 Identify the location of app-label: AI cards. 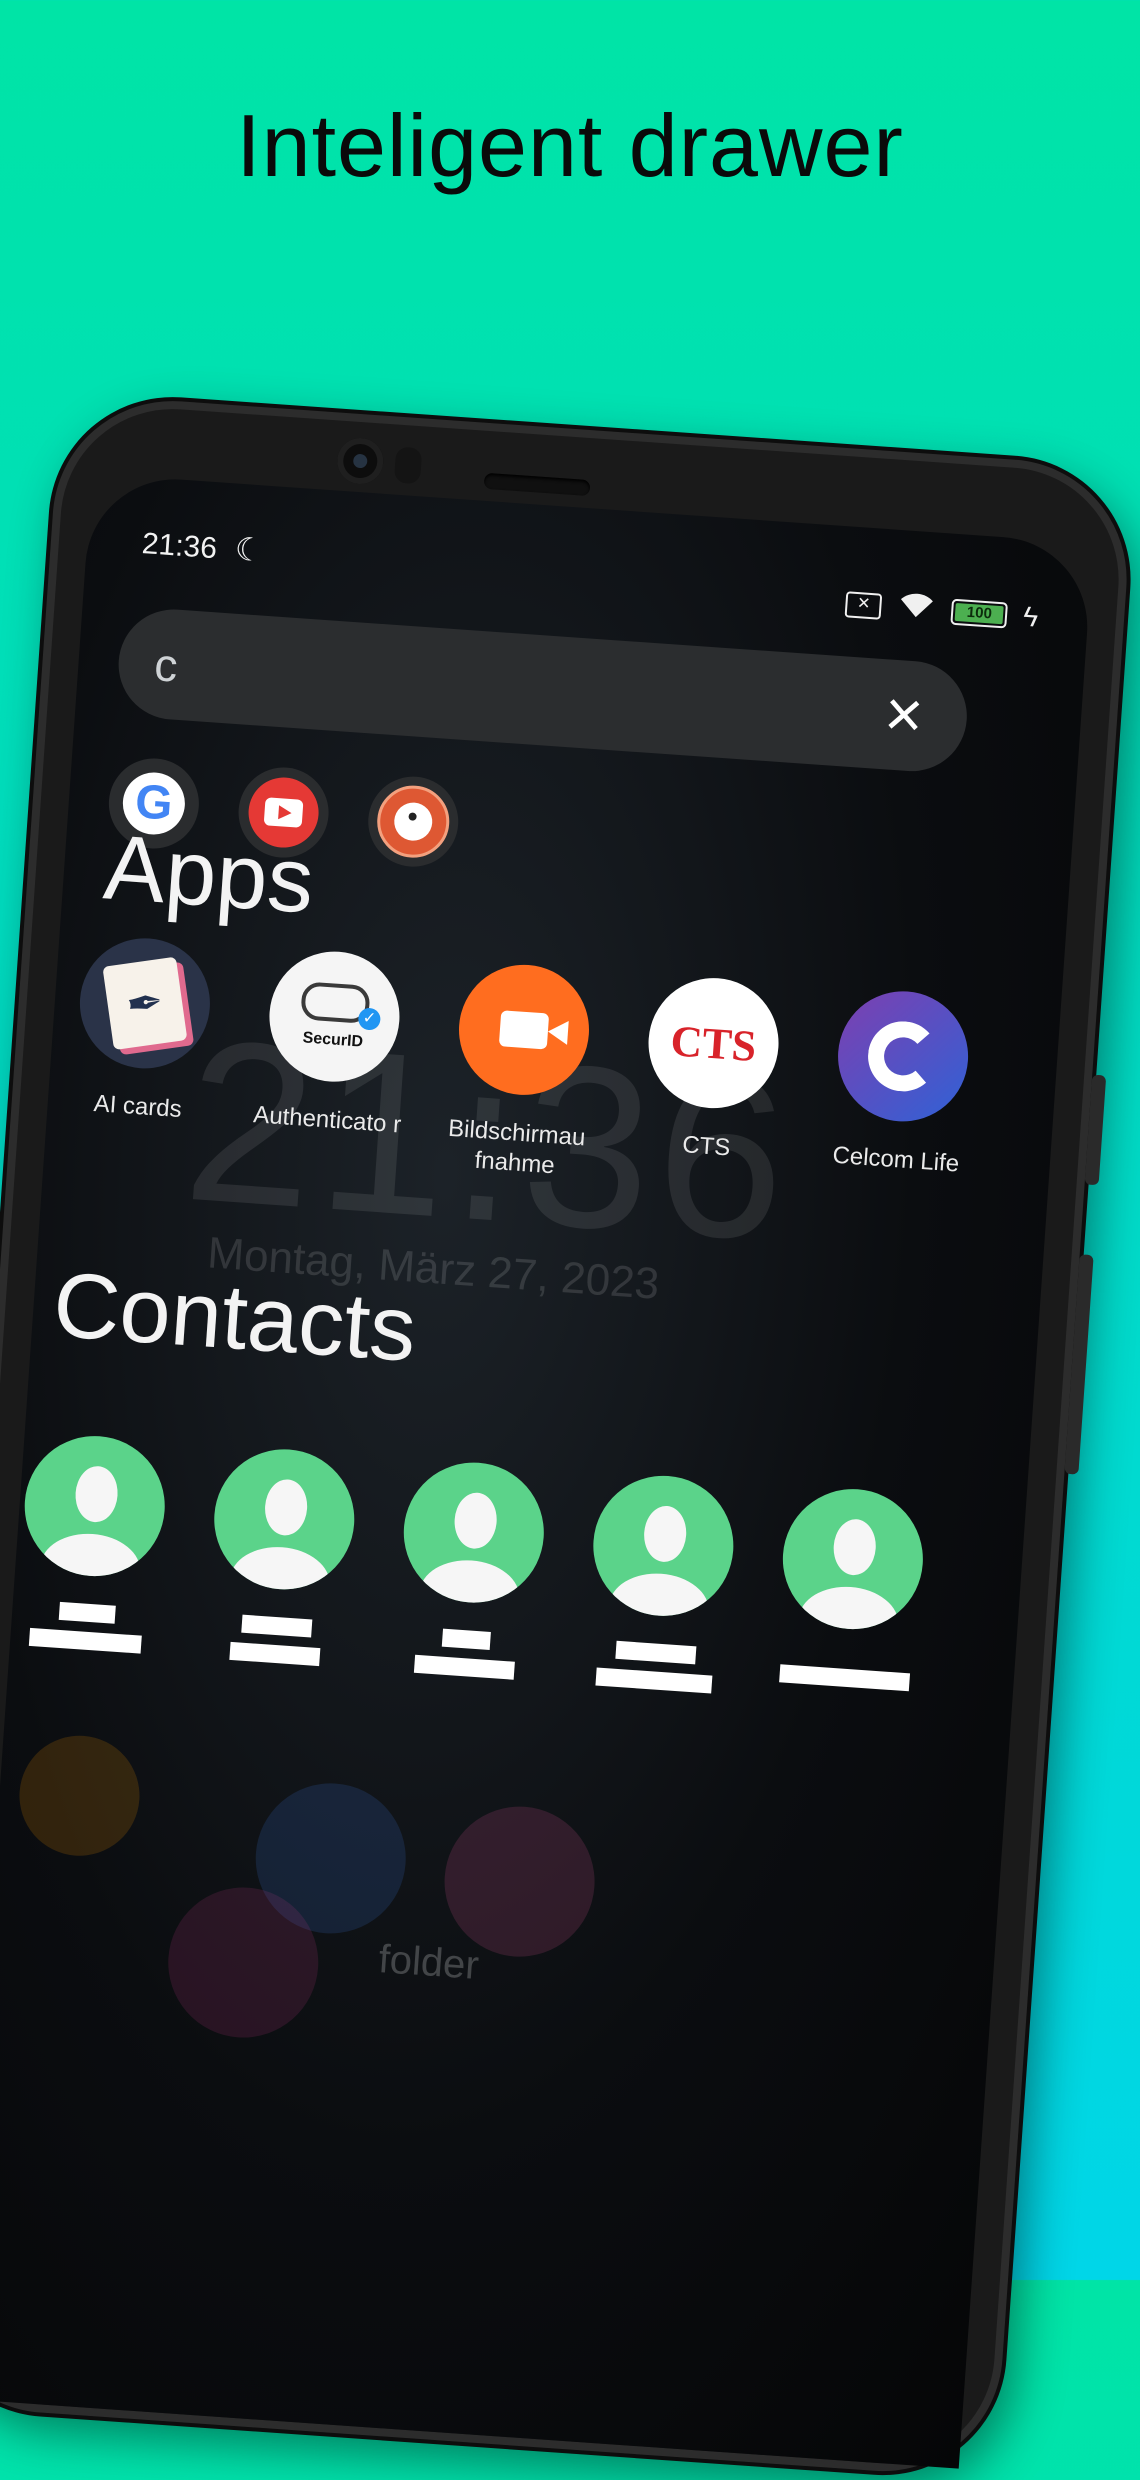
(137, 1107).